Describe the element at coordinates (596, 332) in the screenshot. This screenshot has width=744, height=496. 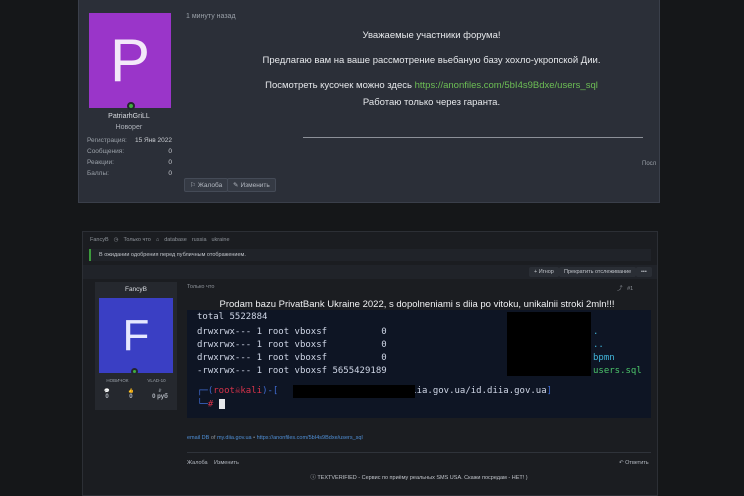
I see `file-name: .` at that location.